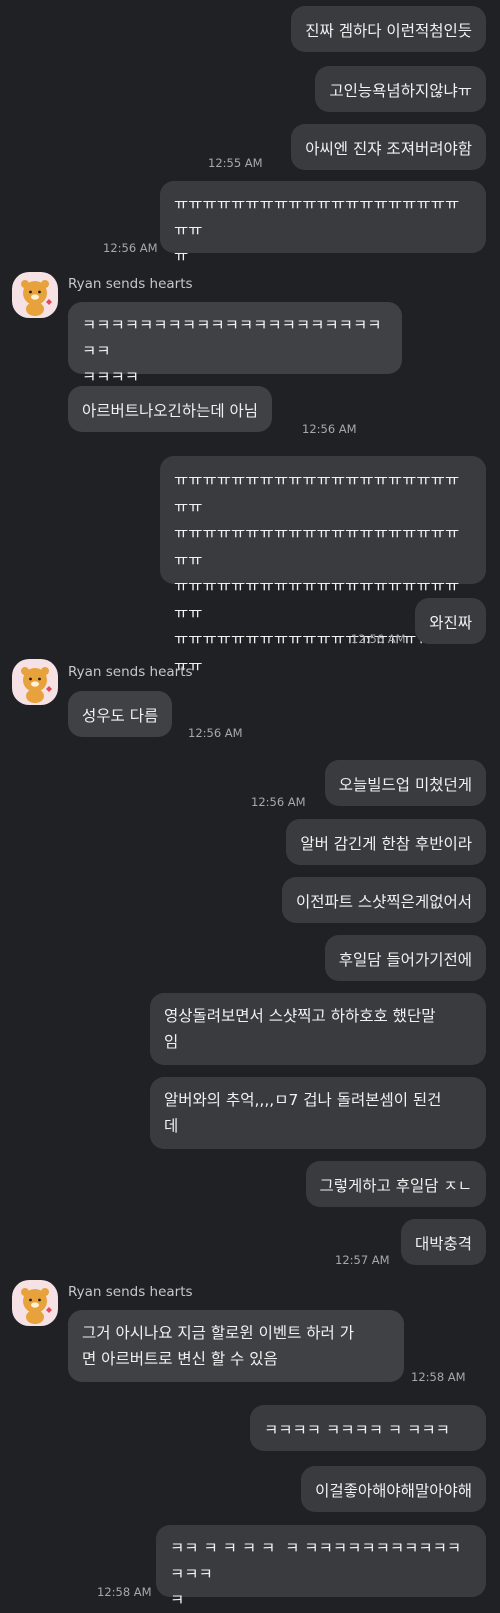  I want to click on message-bubble: 진짜 겜하다 이런적첨인듯, so click(388, 29).